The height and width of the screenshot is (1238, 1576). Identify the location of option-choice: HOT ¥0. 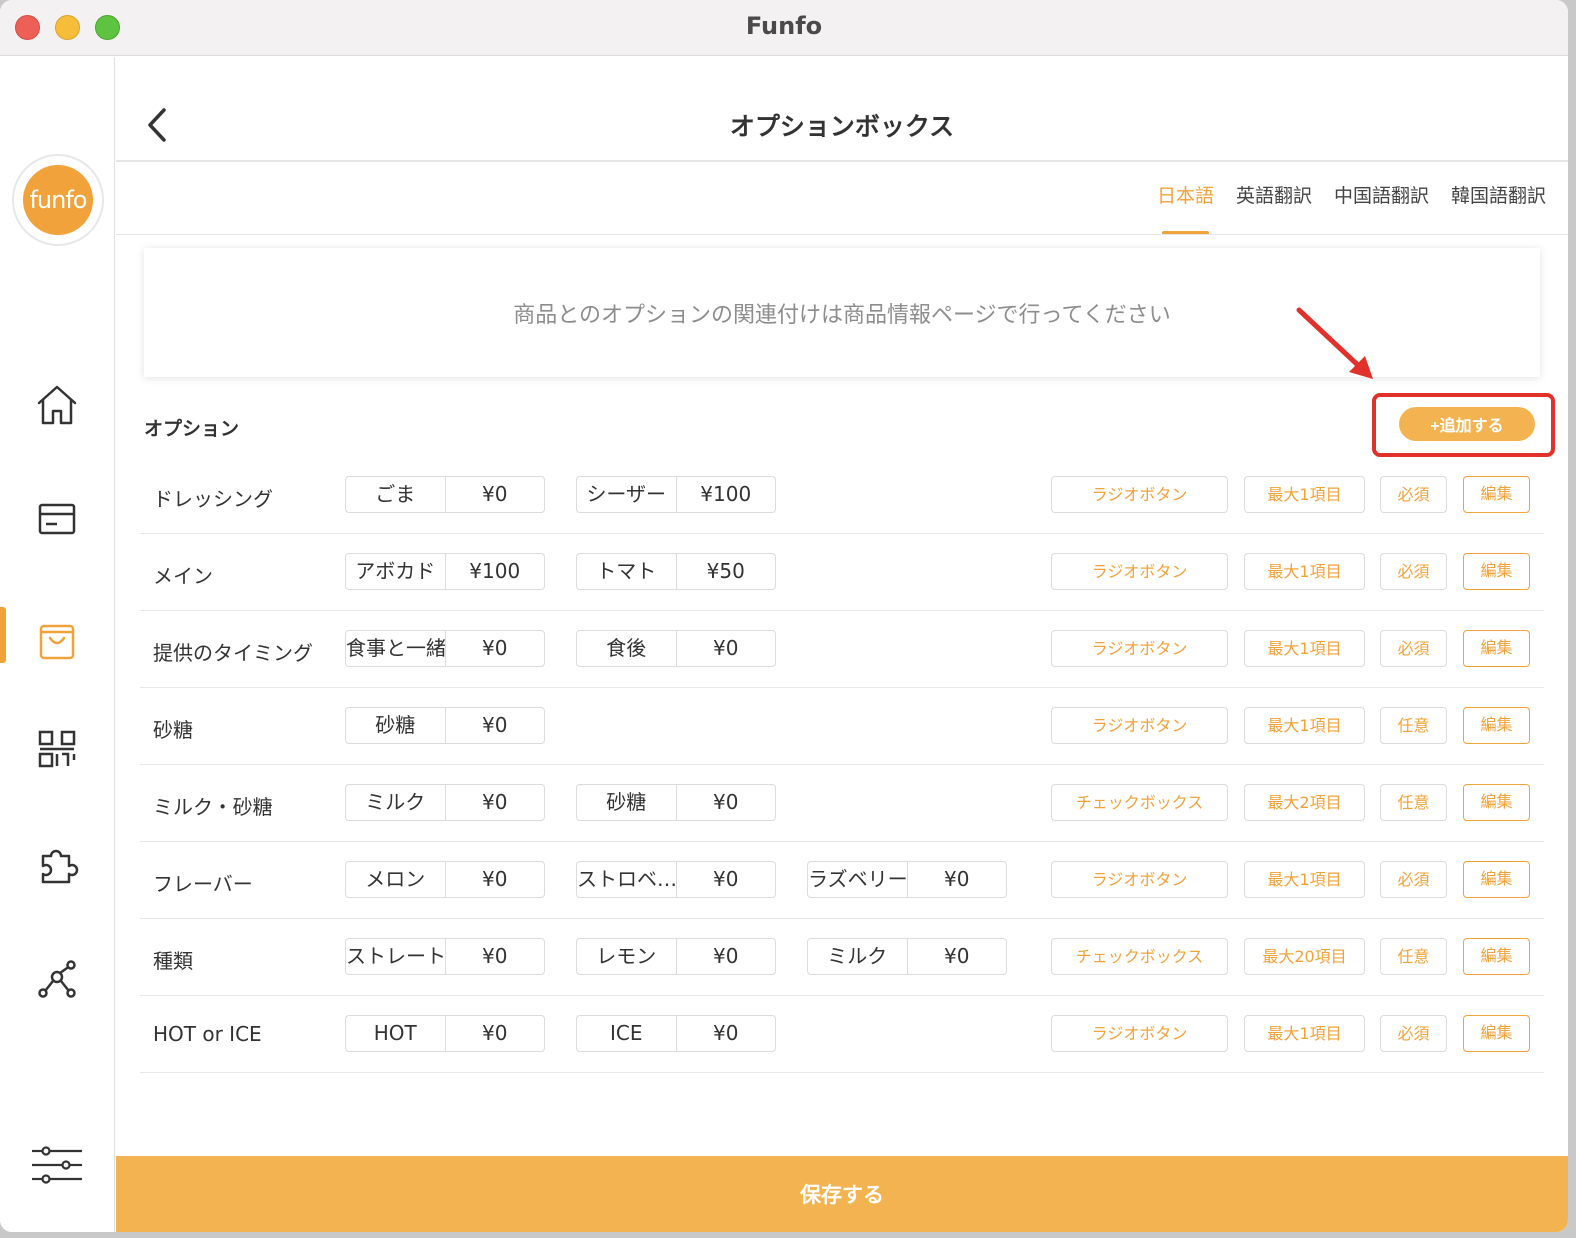
(445, 1033).